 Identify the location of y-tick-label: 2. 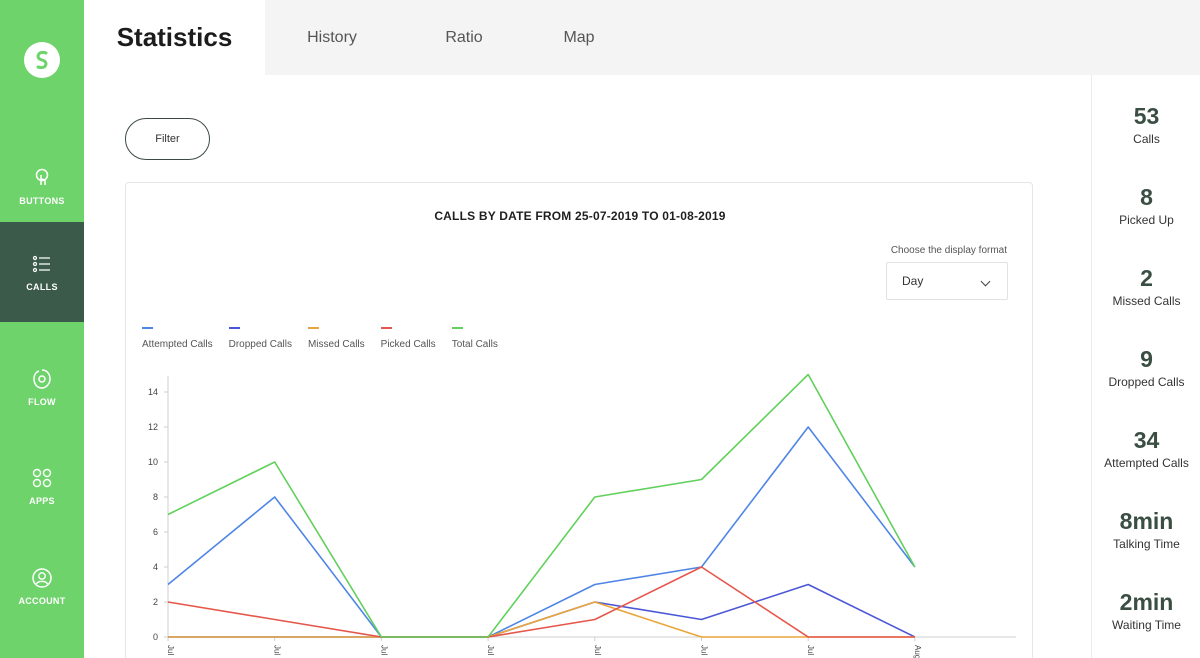
(155, 602).